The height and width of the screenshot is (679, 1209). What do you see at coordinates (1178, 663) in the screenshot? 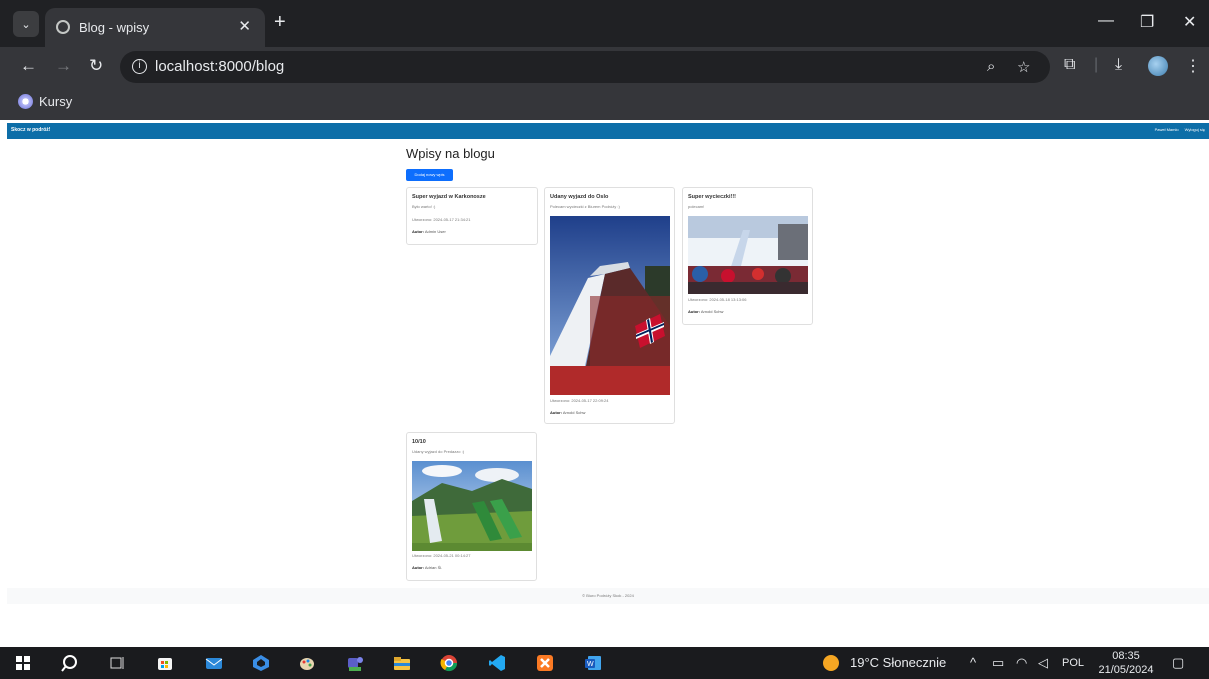
I see `notifications-icon: ▢` at bounding box center [1178, 663].